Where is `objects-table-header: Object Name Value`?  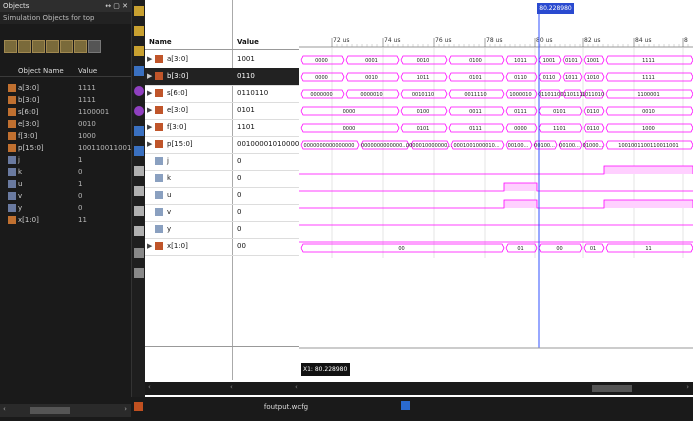 objects-table-header: Object Name Value is located at coordinates (65, 70).